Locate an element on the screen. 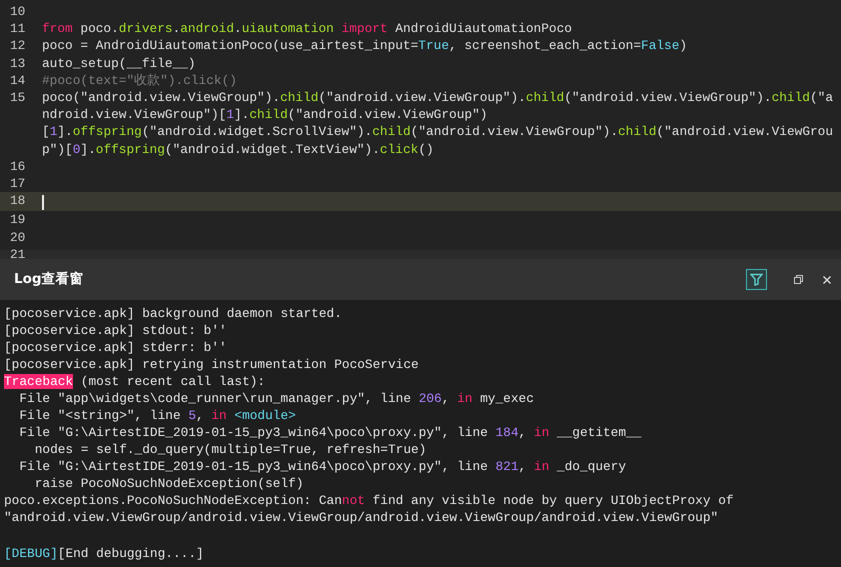  restore-button is located at coordinates (798, 279).